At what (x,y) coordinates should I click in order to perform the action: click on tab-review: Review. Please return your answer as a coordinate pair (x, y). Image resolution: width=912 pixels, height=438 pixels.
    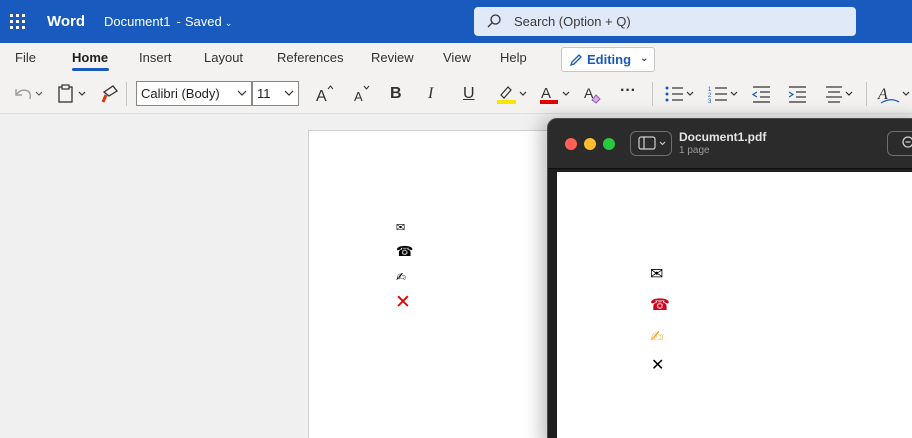
    Looking at the image, I should click on (392, 57).